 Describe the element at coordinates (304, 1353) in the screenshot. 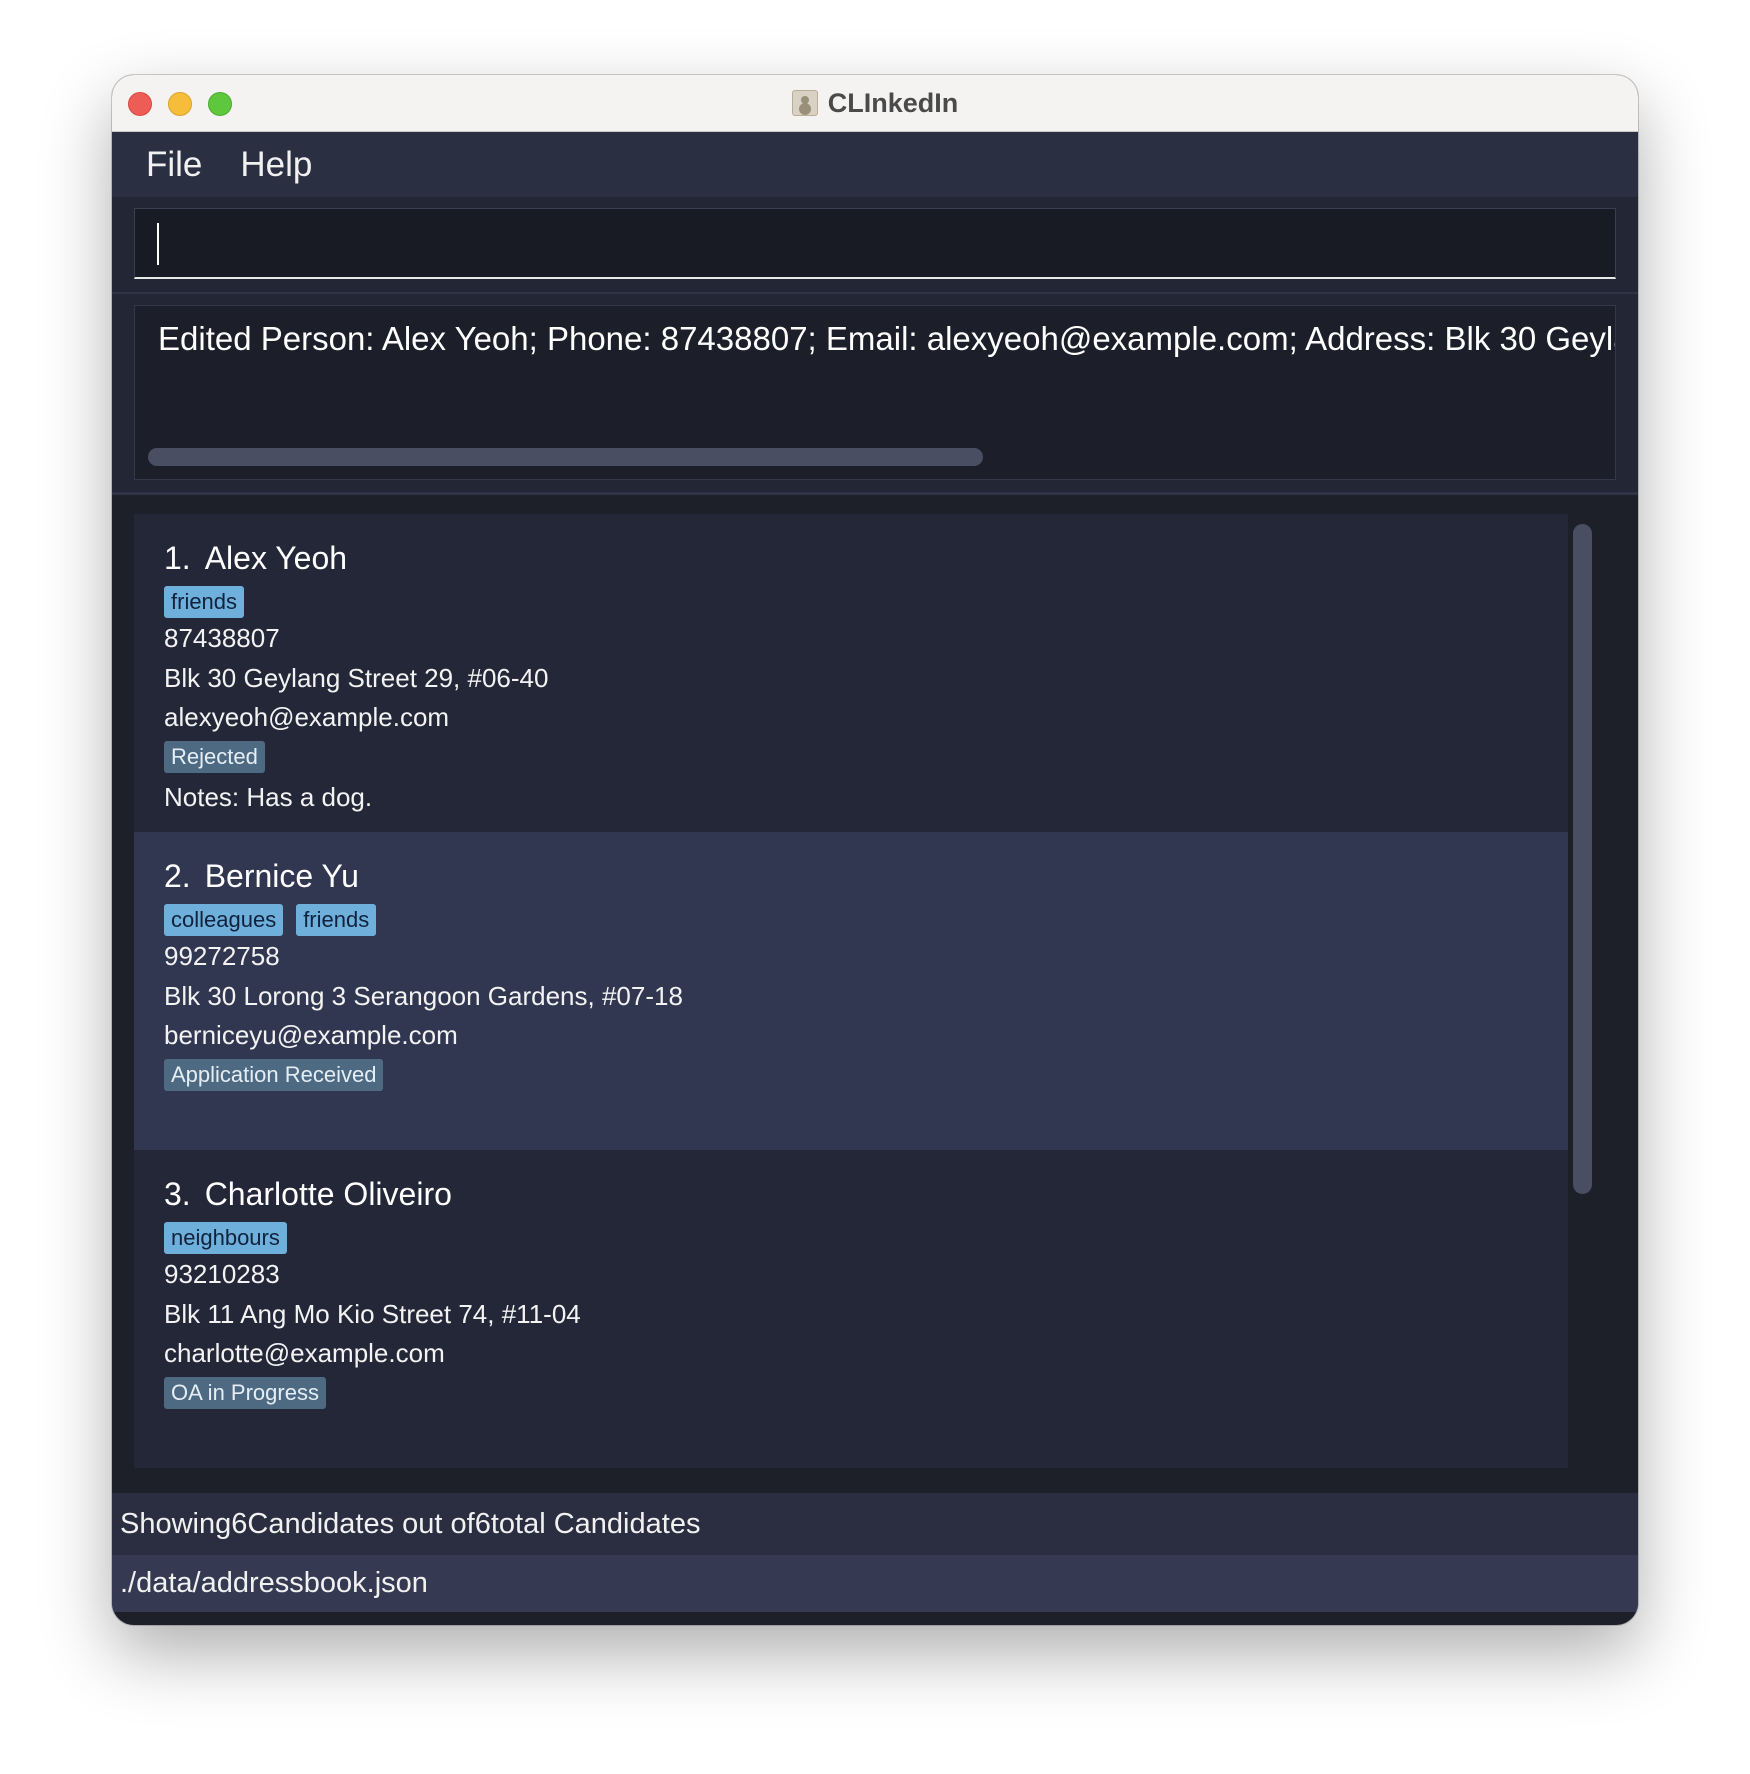

I see `person-email: charlotte@example.com` at that location.